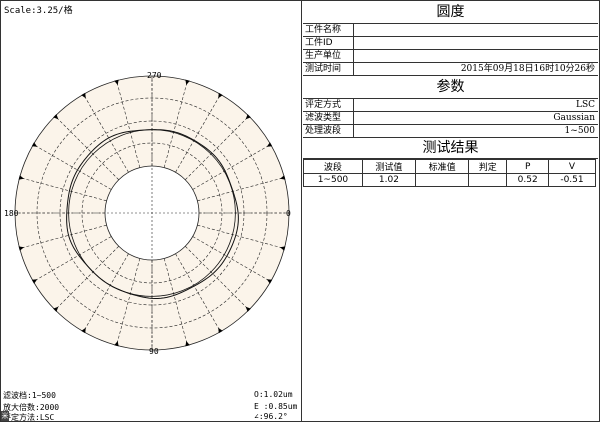  Describe the element at coordinates (450, 131) in the screenshot. I see `field-row-band: 处理波段 1~500` at that location.